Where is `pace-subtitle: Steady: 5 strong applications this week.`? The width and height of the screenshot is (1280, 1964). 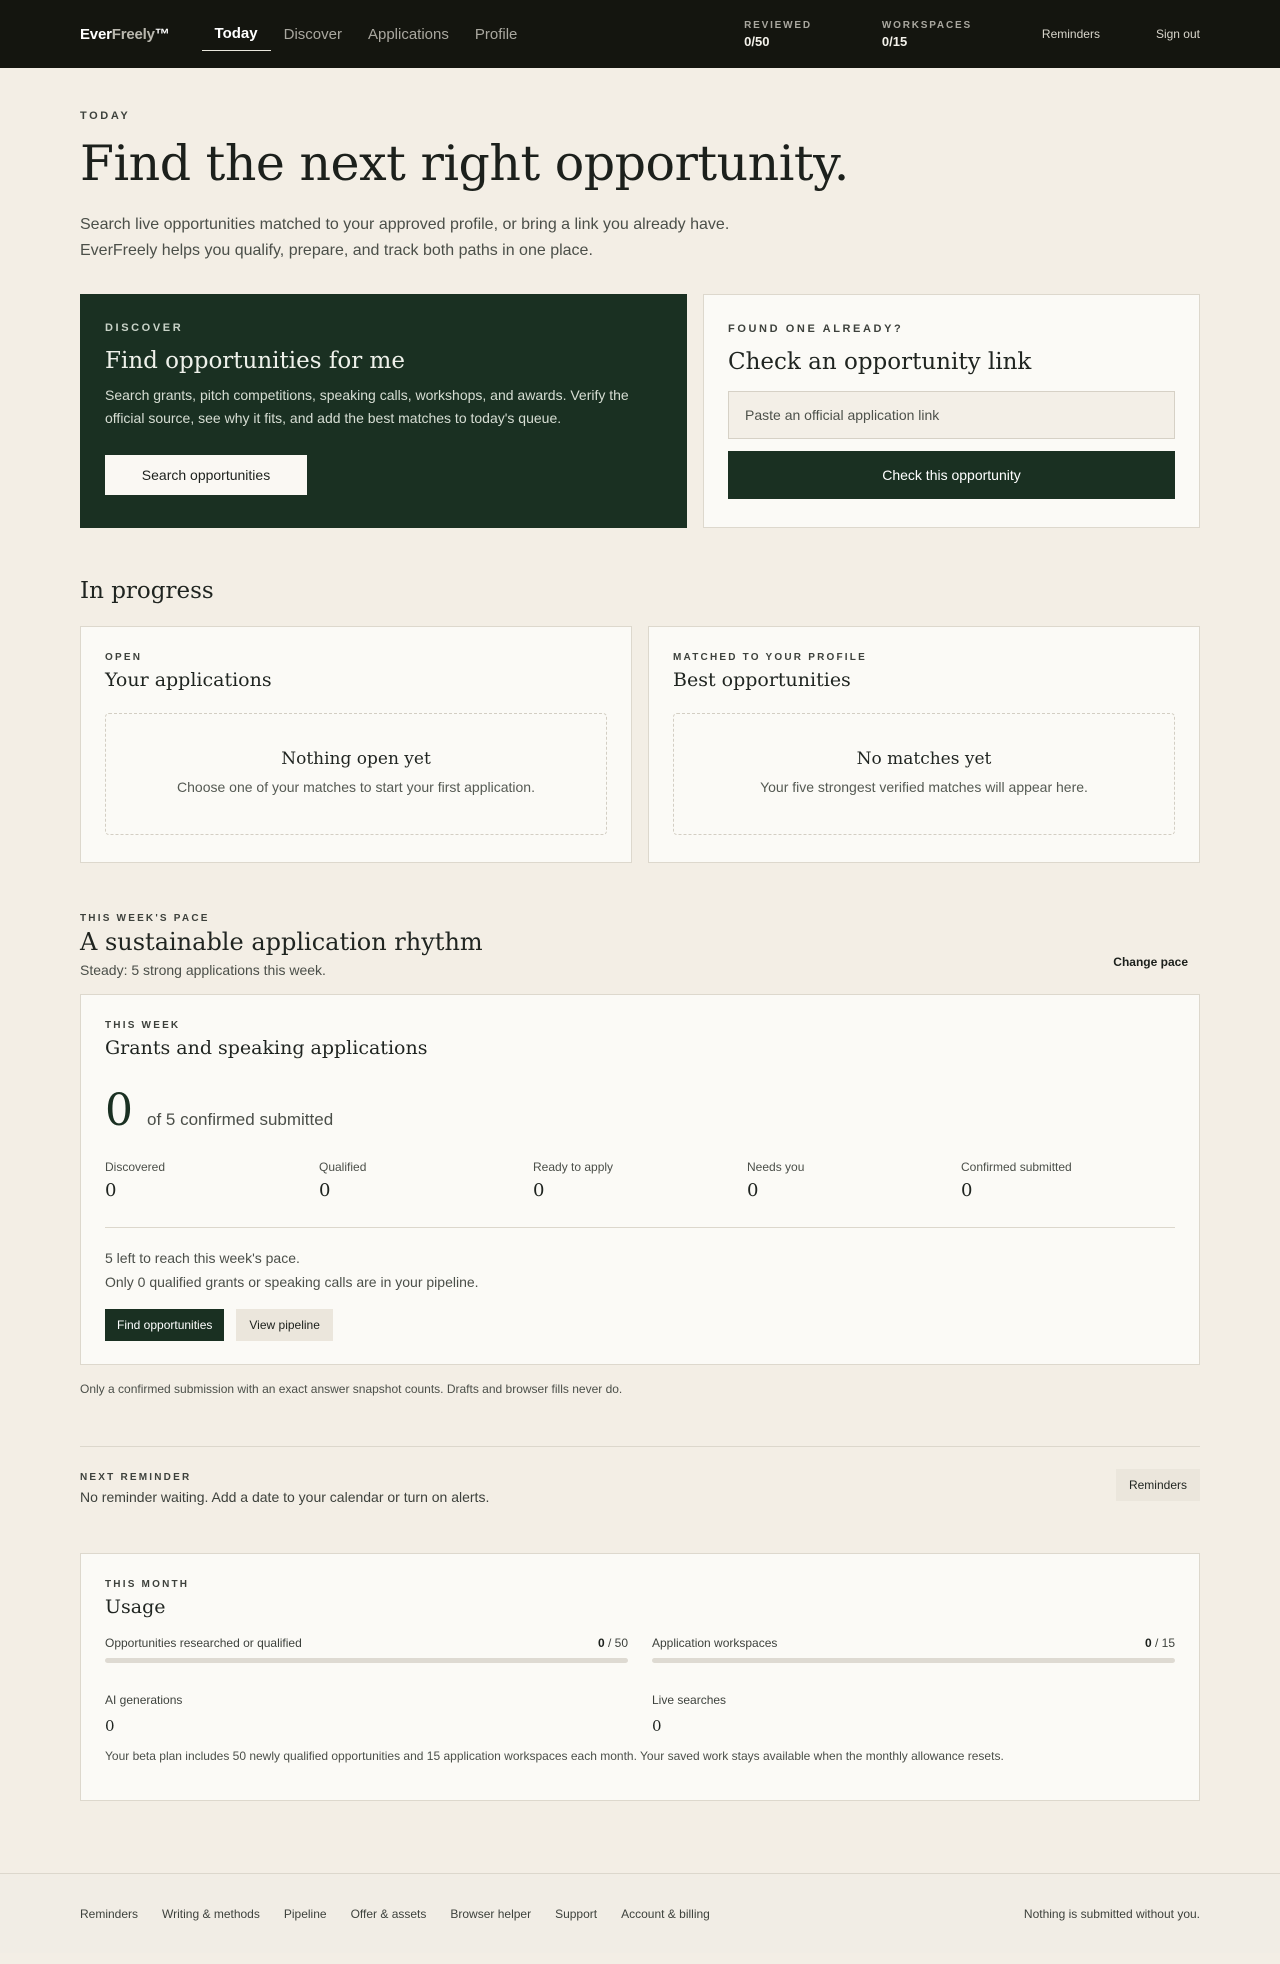 pace-subtitle: Steady: 5 strong applications this week. is located at coordinates (203, 970).